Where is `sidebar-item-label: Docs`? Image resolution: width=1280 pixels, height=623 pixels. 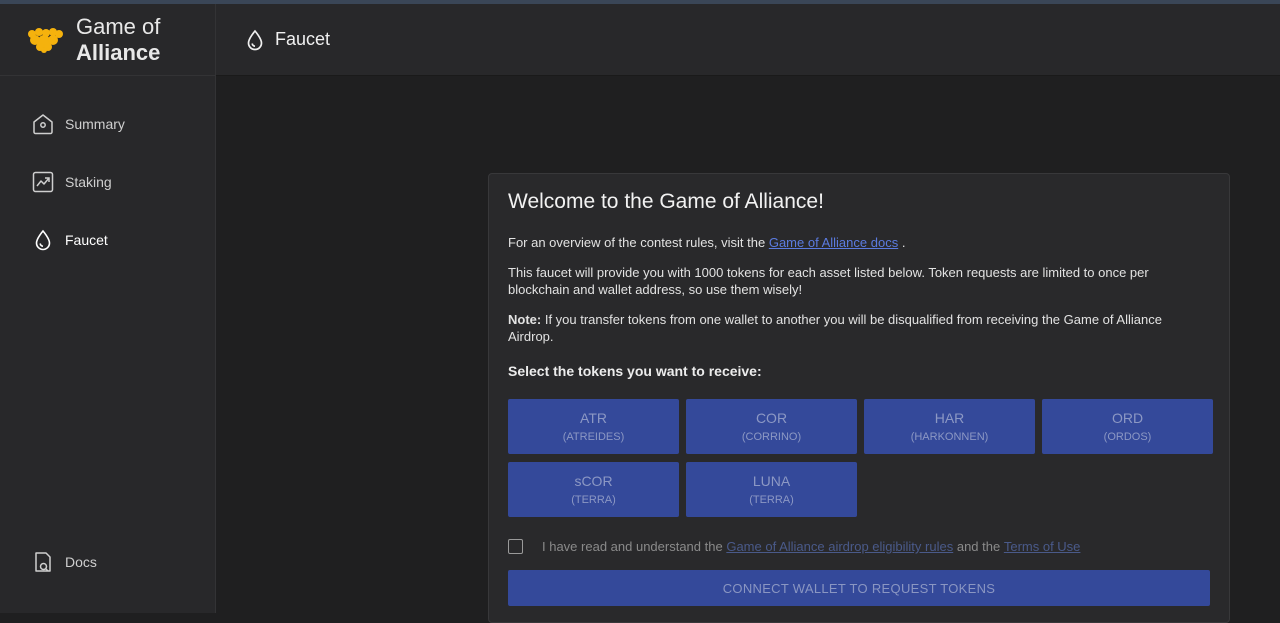 sidebar-item-label: Docs is located at coordinates (81, 562).